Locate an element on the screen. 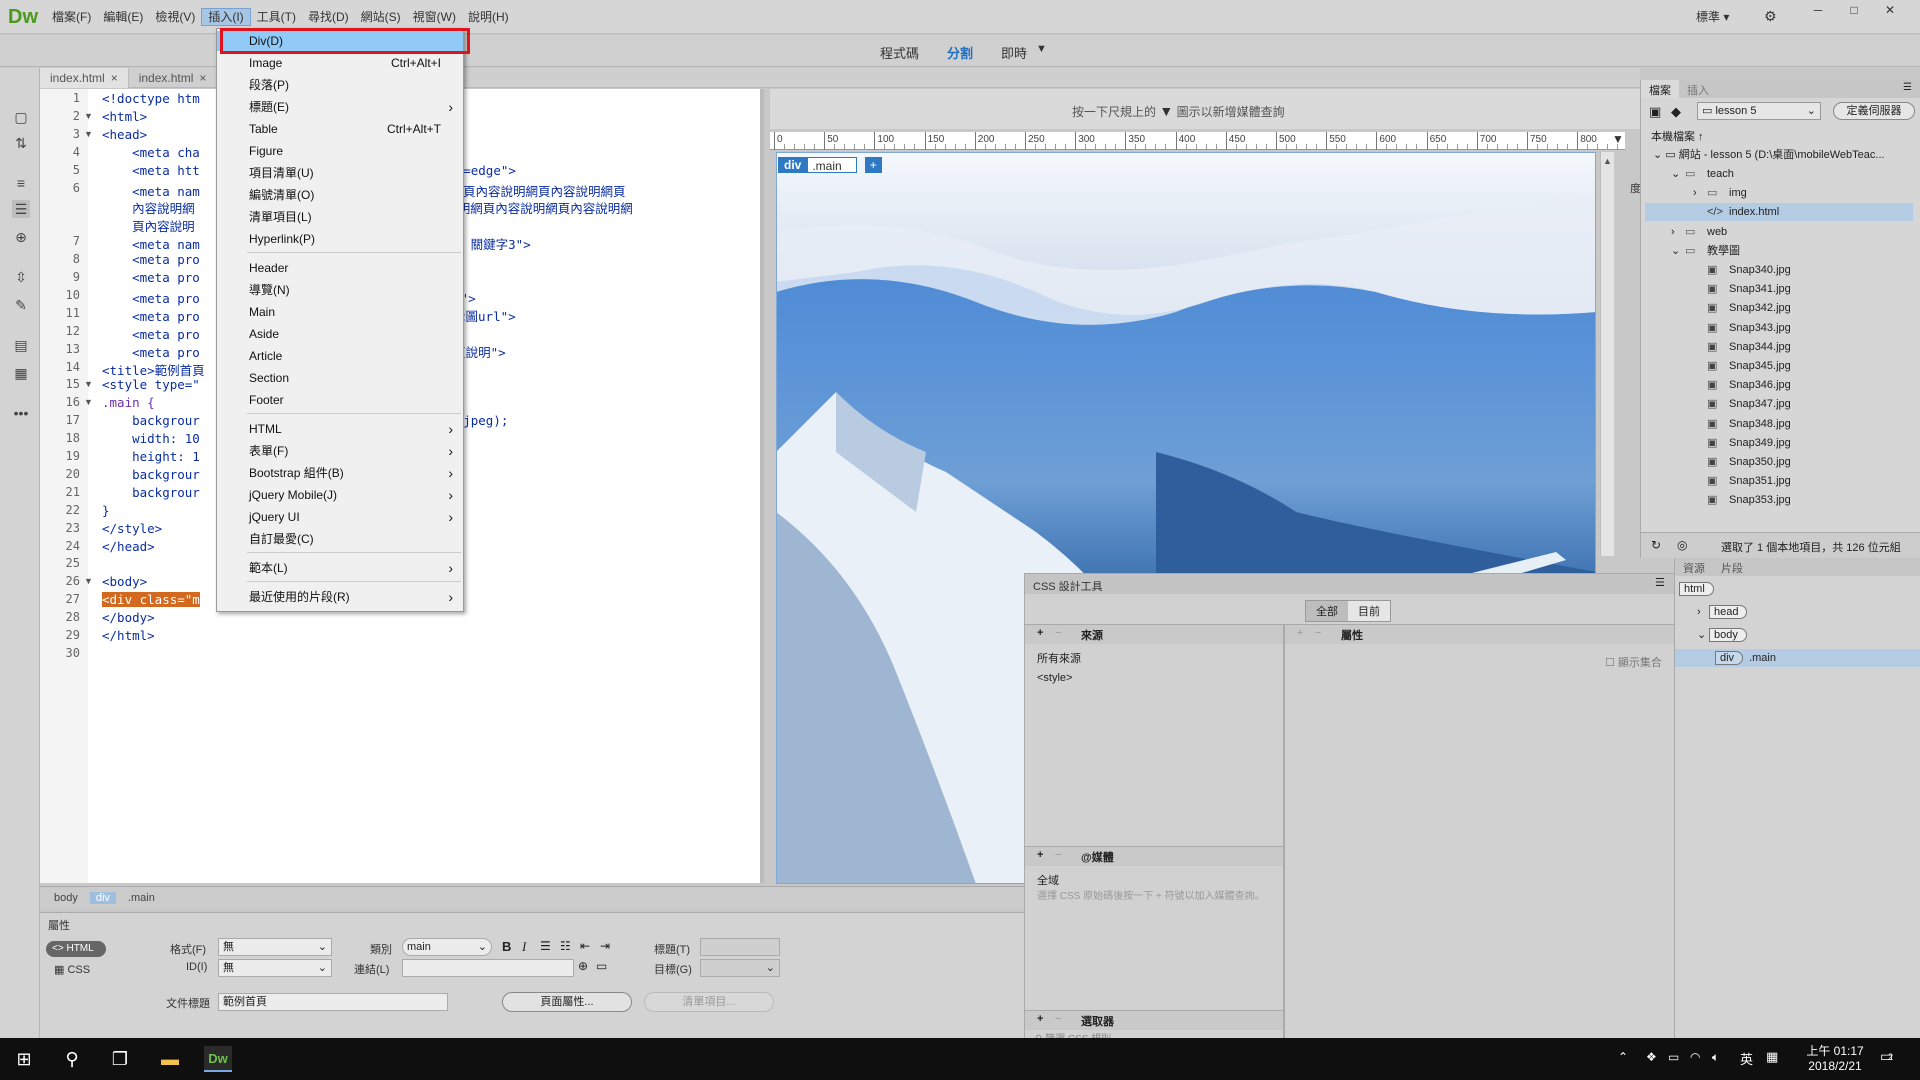  bold-button: B is located at coordinates (506, 946).